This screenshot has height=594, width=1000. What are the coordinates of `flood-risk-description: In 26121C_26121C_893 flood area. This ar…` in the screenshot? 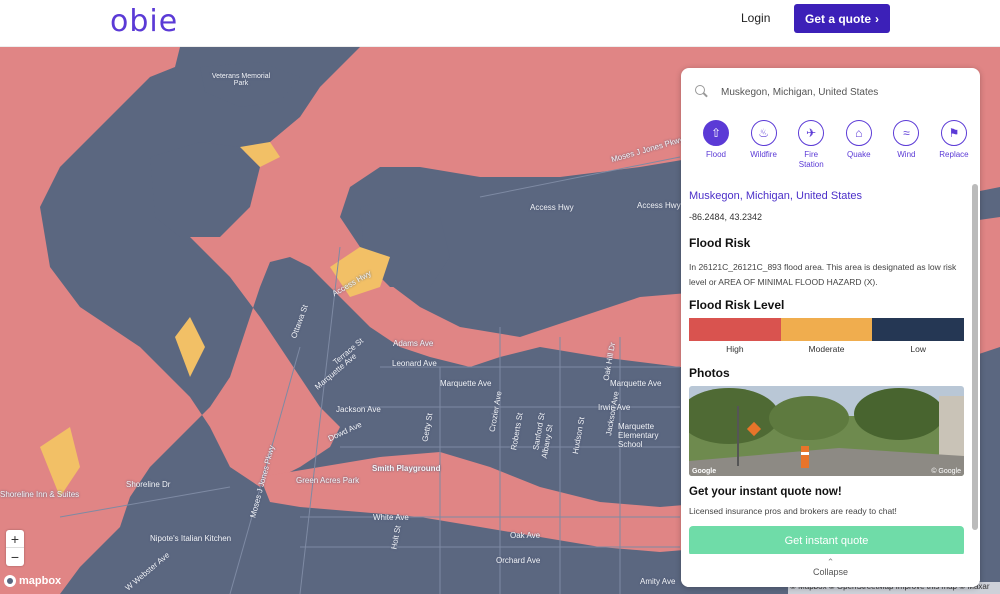 It's located at (823, 274).